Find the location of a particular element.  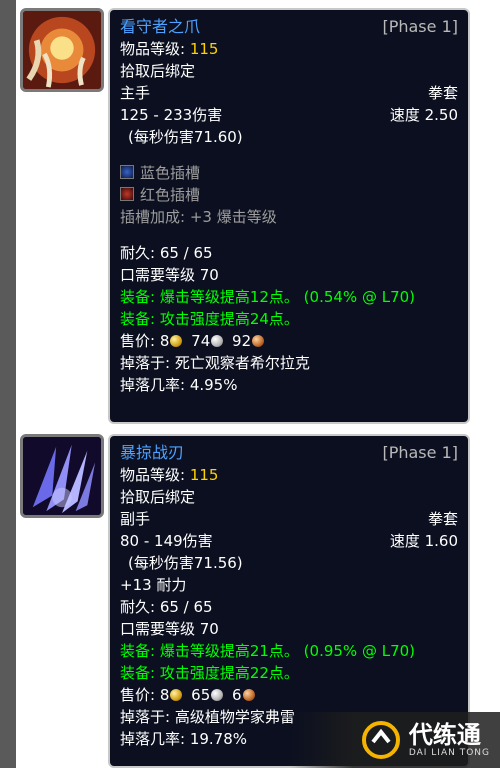

sell-price-row: 售价: 8 74 92 is located at coordinates (289, 341).